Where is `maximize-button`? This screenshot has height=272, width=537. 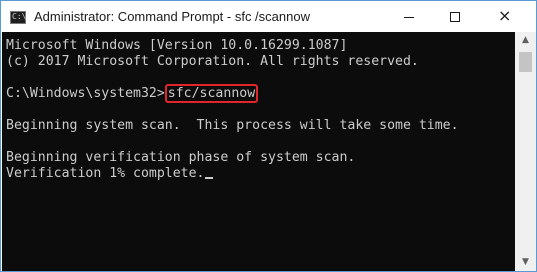 maximize-button is located at coordinates (455, 17).